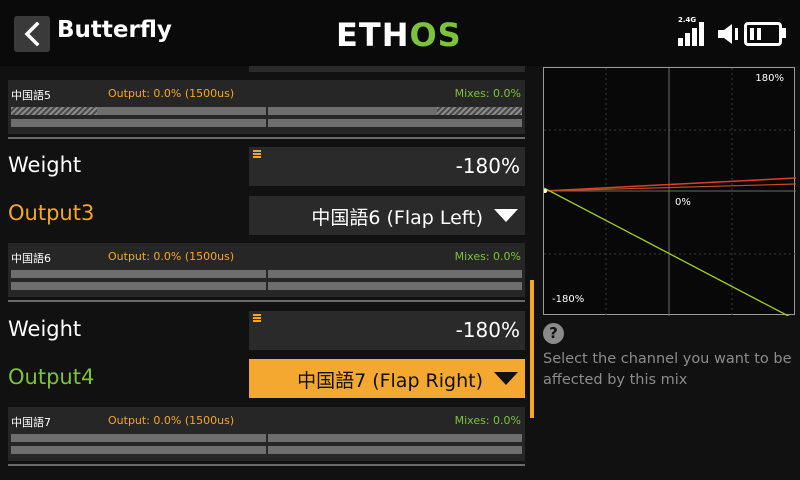 Image resolution: width=800 pixels, height=480 pixels. I want to click on output4-label: Output4, so click(51, 377).